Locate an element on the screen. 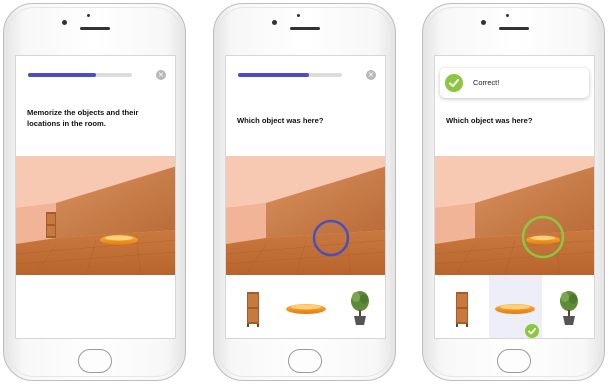 The height and width of the screenshot is (385, 608). selected-check-icon is located at coordinates (532, 331).